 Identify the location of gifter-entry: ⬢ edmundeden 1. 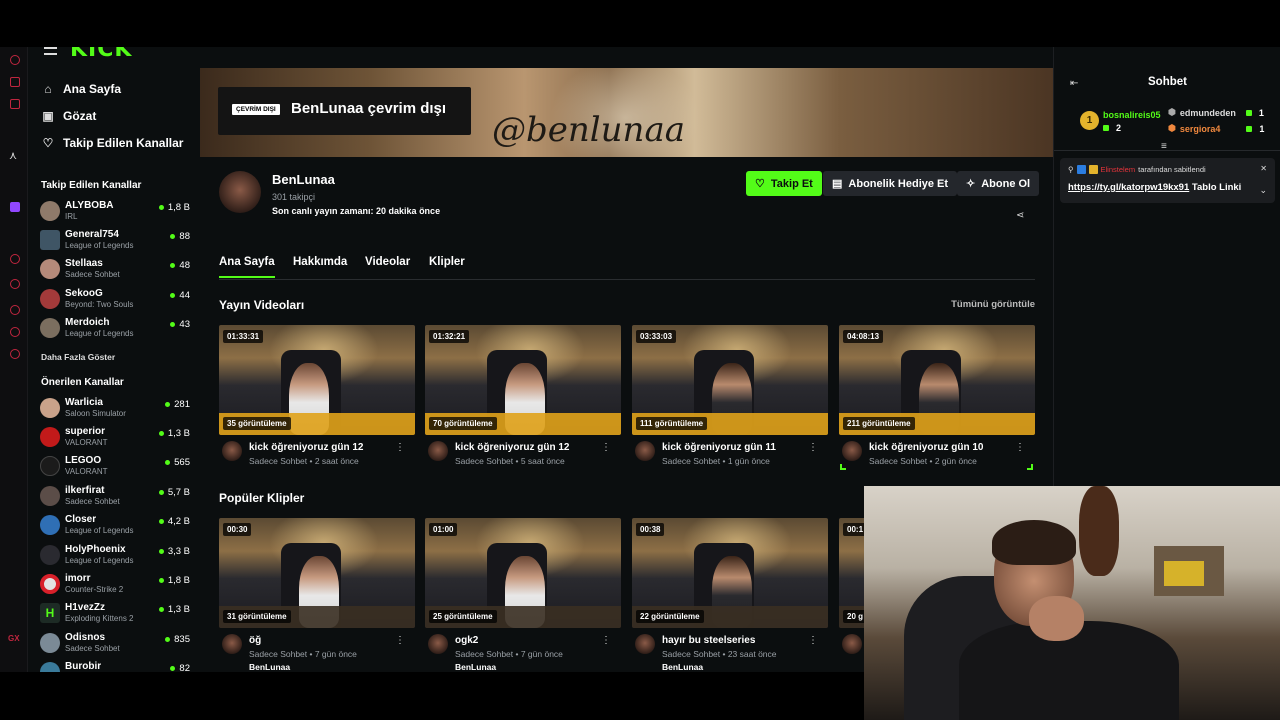
(1216, 112).